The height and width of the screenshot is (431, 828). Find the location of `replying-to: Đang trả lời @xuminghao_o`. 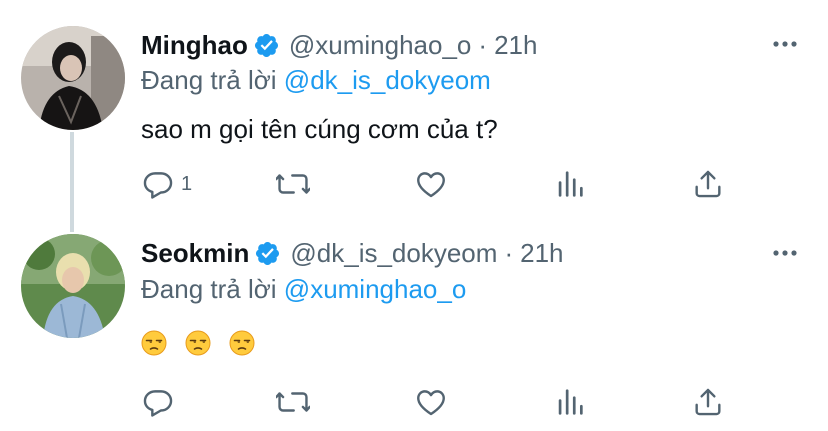

replying-to: Đang trả lời @xuminghao_o is located at coordinates (303, 289).